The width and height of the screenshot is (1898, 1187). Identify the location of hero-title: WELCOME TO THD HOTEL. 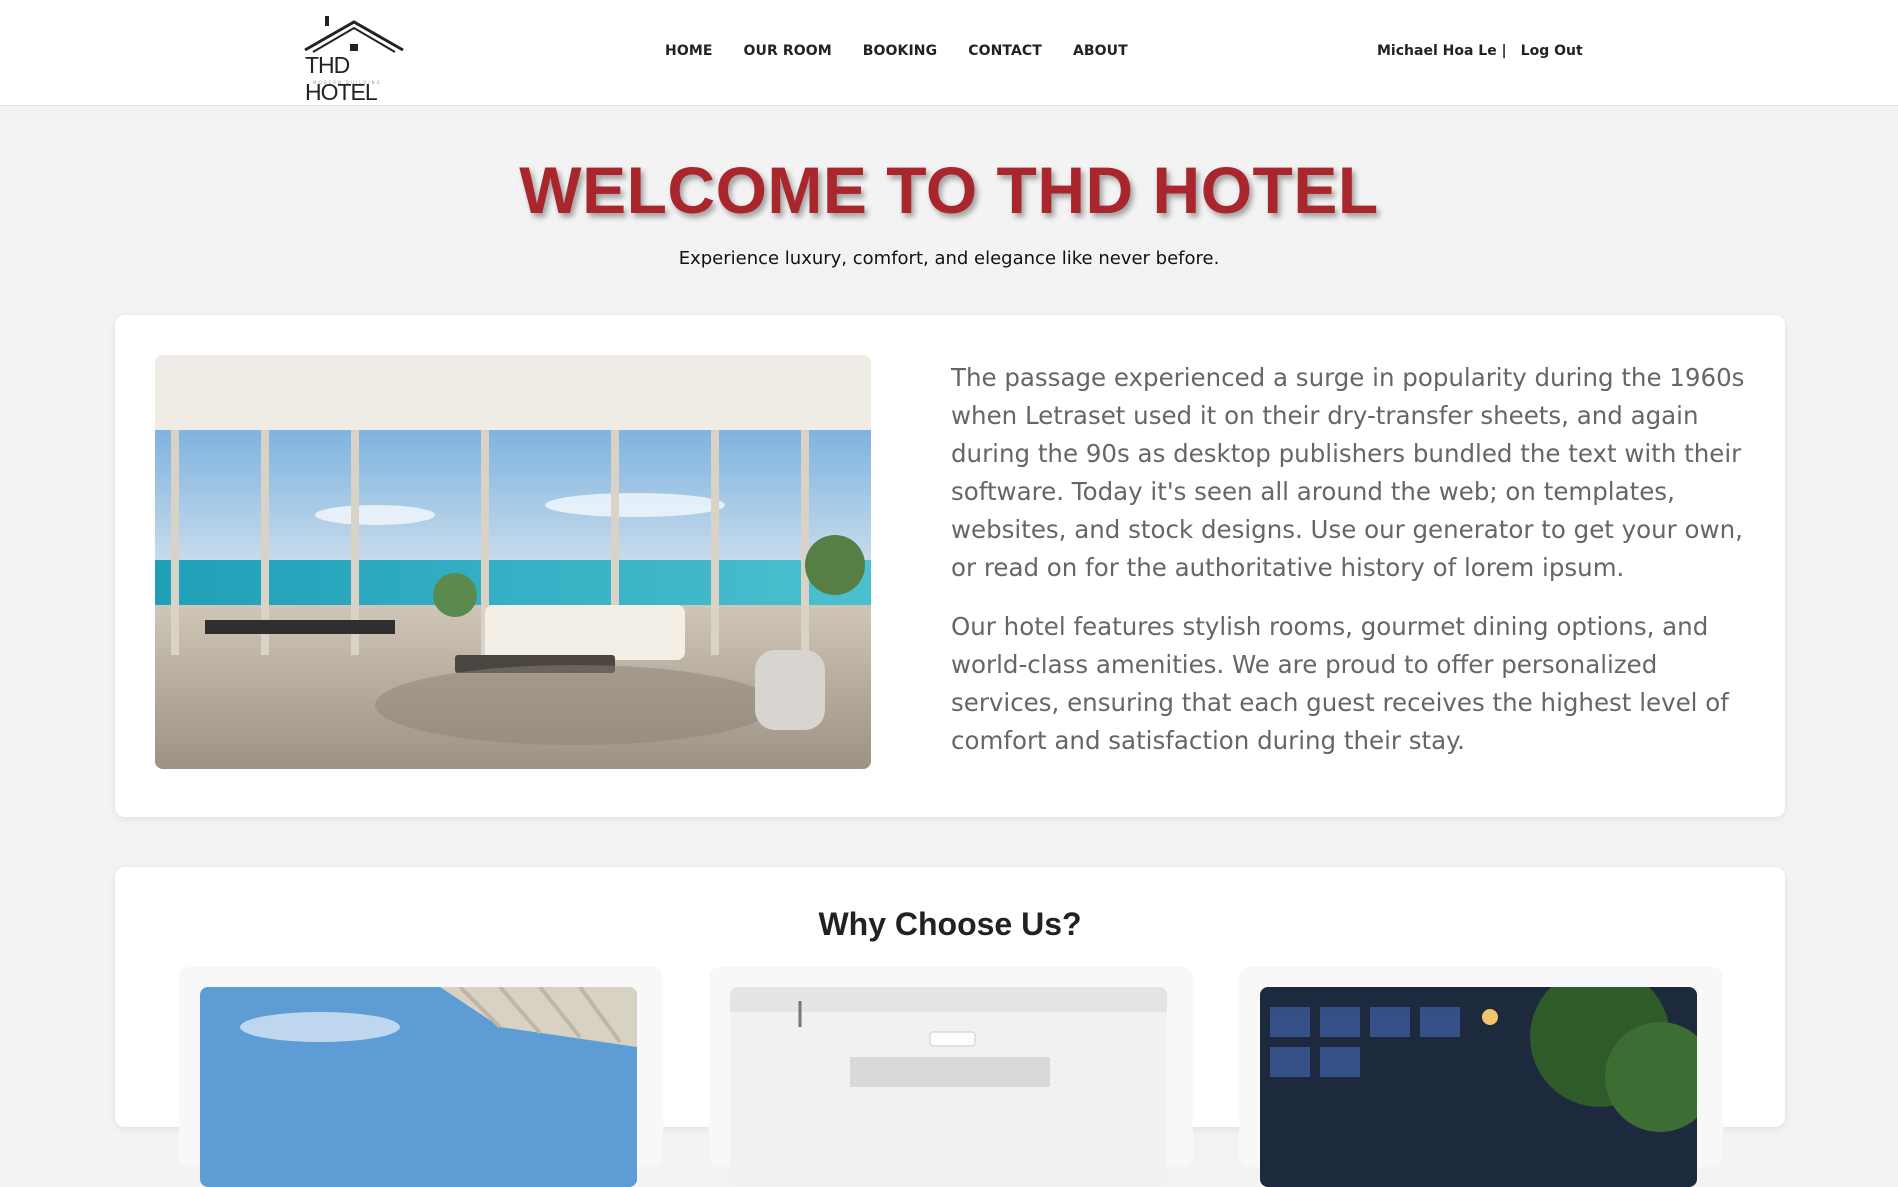
(949, 190).